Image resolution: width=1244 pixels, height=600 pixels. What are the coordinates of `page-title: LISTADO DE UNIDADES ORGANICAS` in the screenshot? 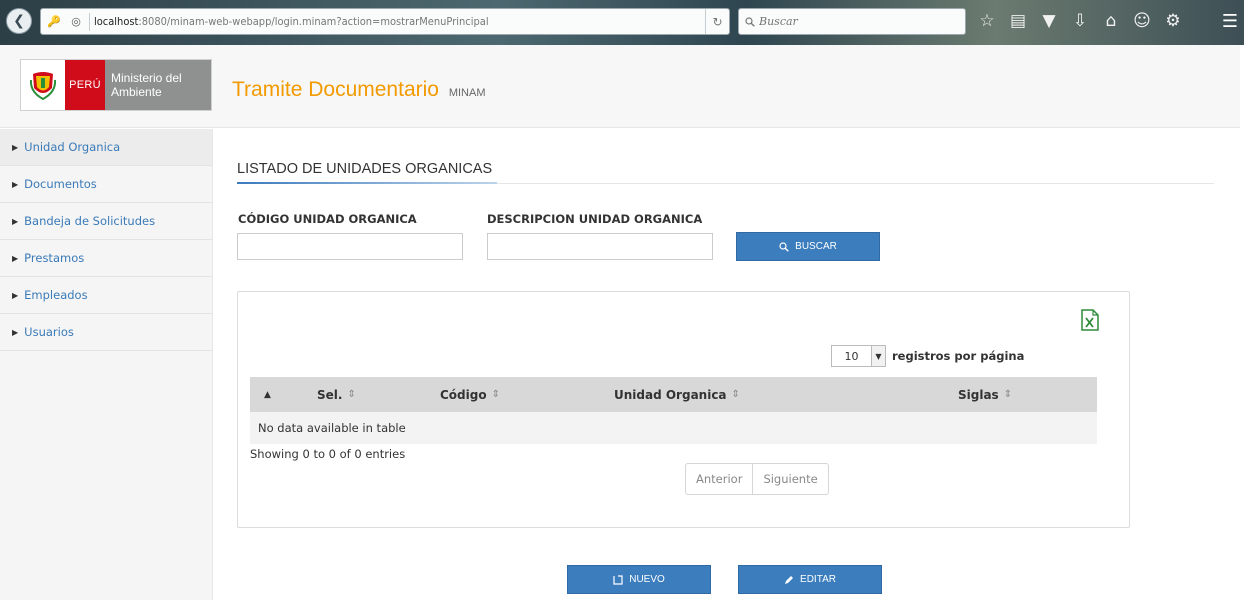 It's located at (365, 169).